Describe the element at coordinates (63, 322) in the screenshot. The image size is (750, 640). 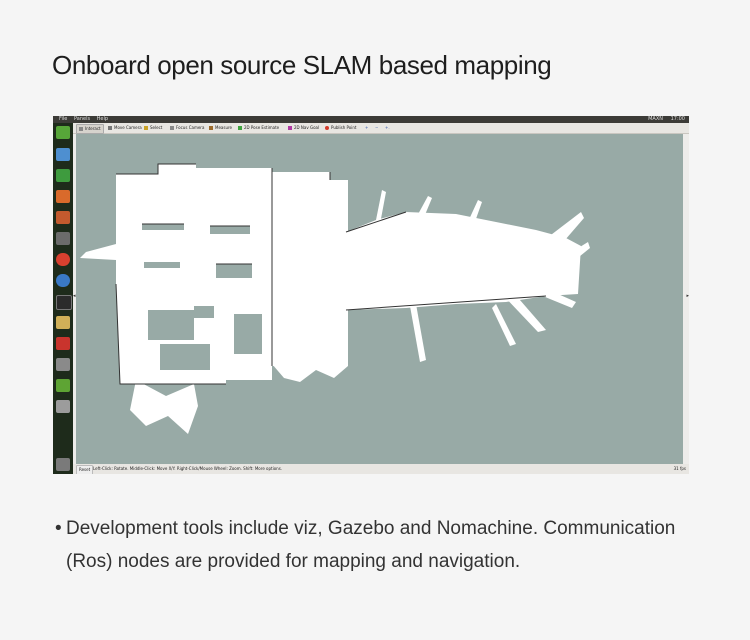
I see `text-editor-icon` at that location.